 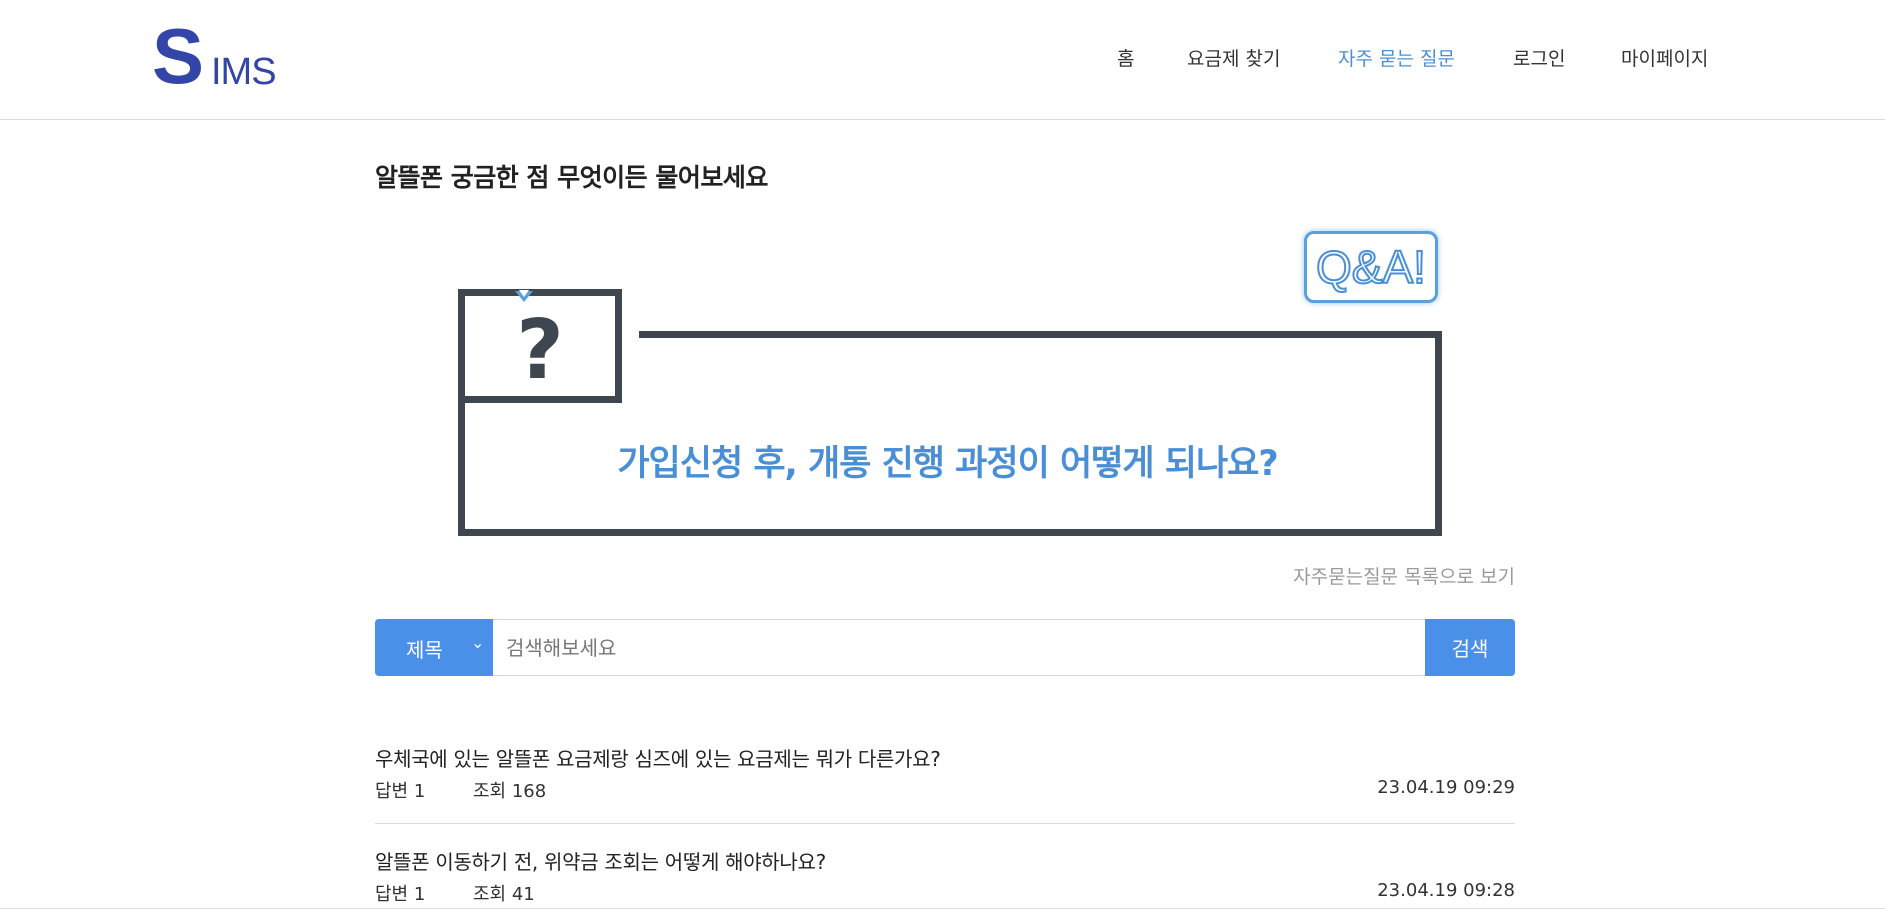 I want to click on chevron-down-icon: ⌄, so click(x=478, y=642).